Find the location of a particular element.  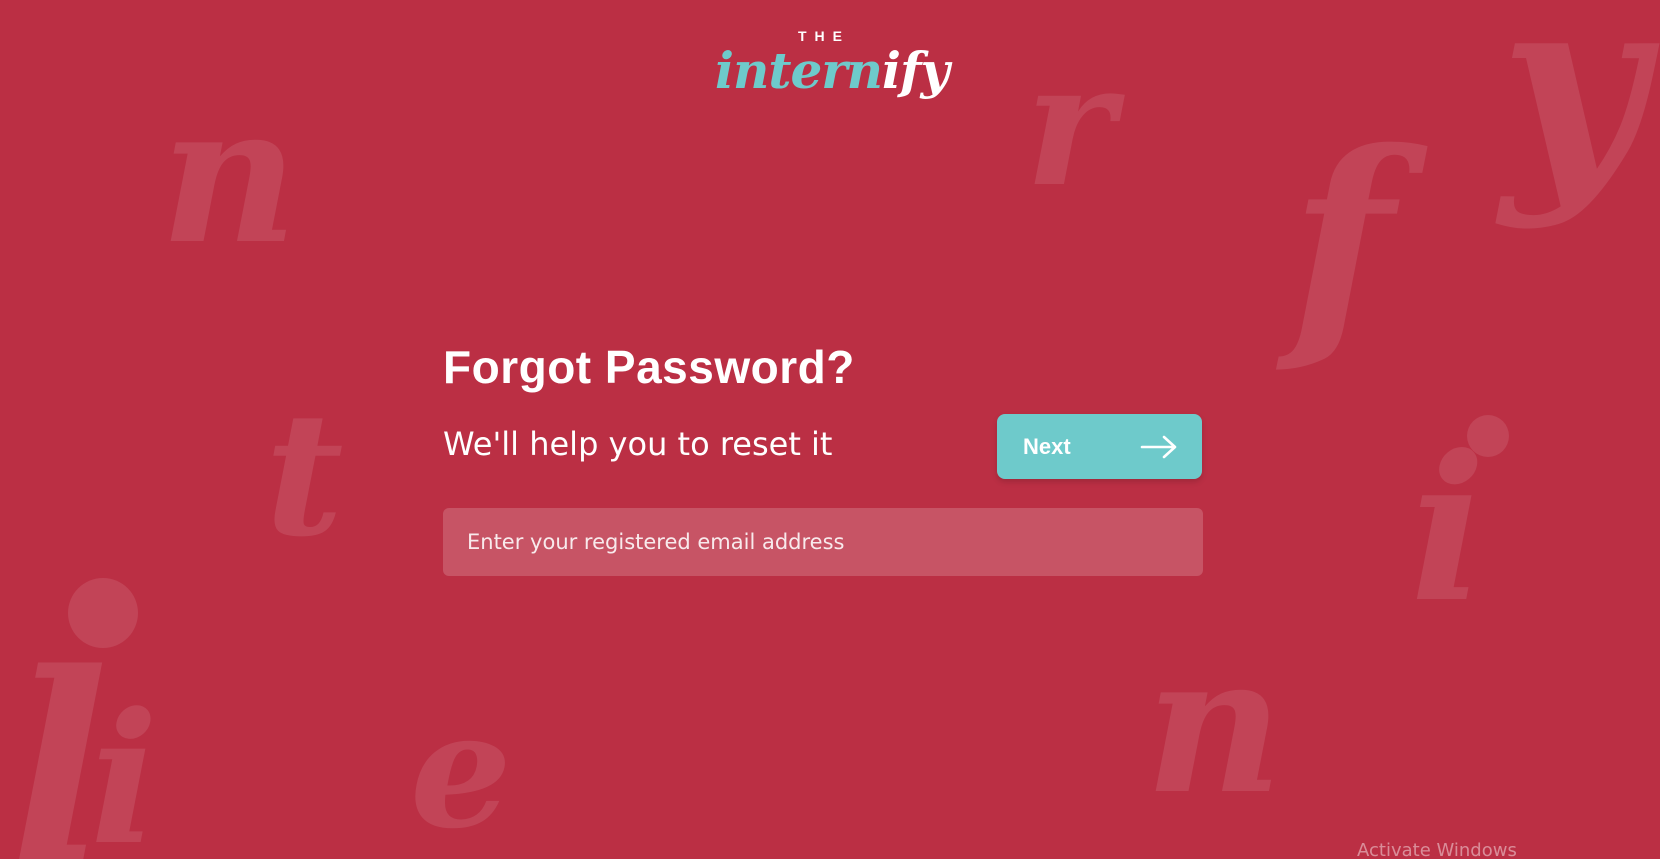

decor-letter-f: f is located at coordinates (1342, 240).